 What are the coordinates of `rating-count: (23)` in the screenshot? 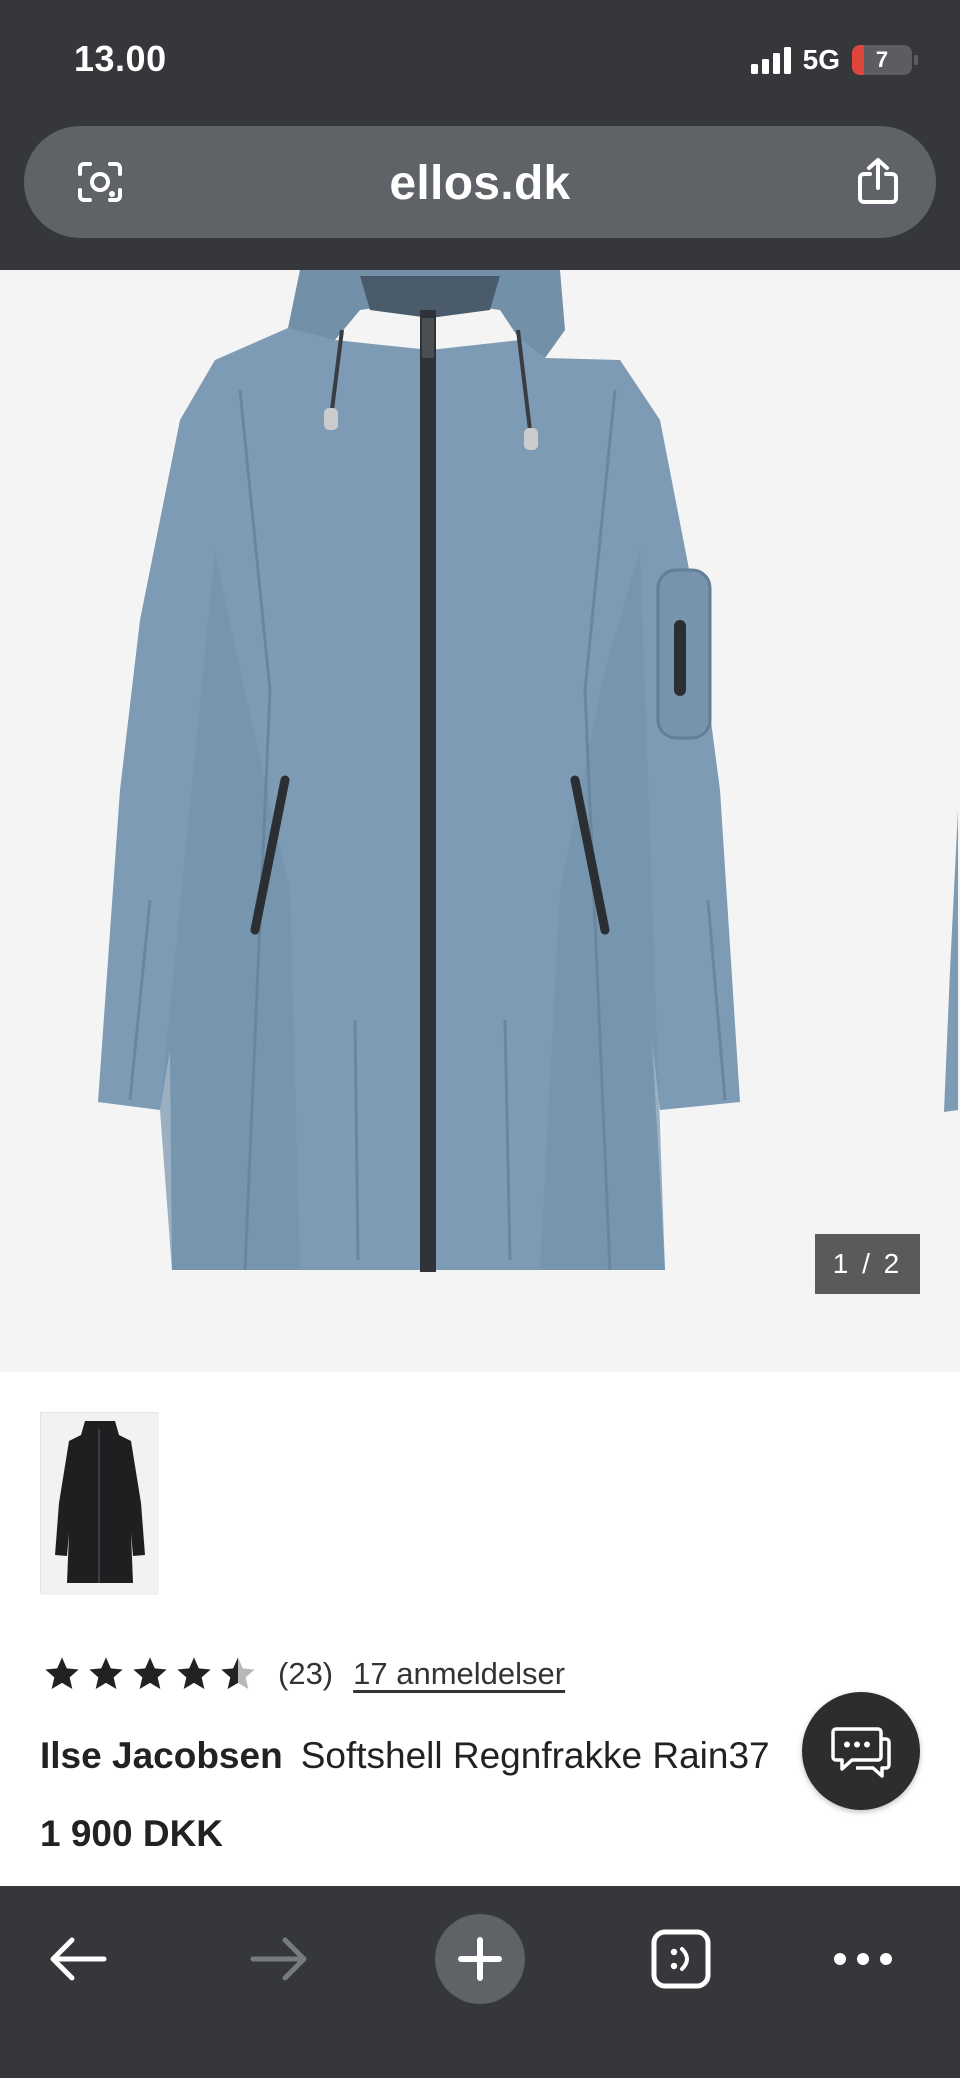 It's located at (306, 1673).